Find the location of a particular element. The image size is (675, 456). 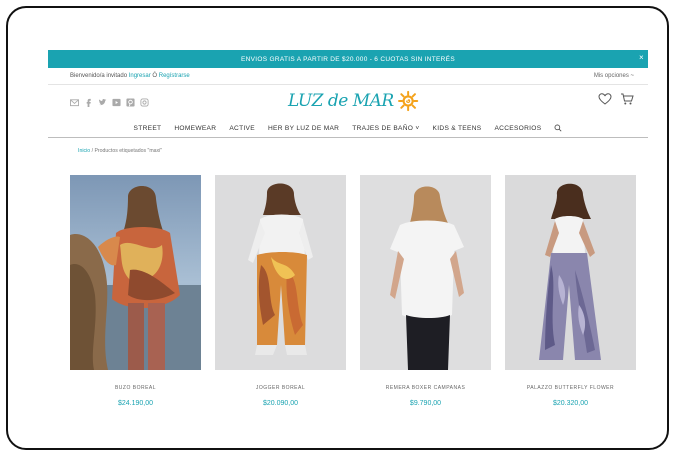

pinterest-icon is located at coordinates (130, 102).